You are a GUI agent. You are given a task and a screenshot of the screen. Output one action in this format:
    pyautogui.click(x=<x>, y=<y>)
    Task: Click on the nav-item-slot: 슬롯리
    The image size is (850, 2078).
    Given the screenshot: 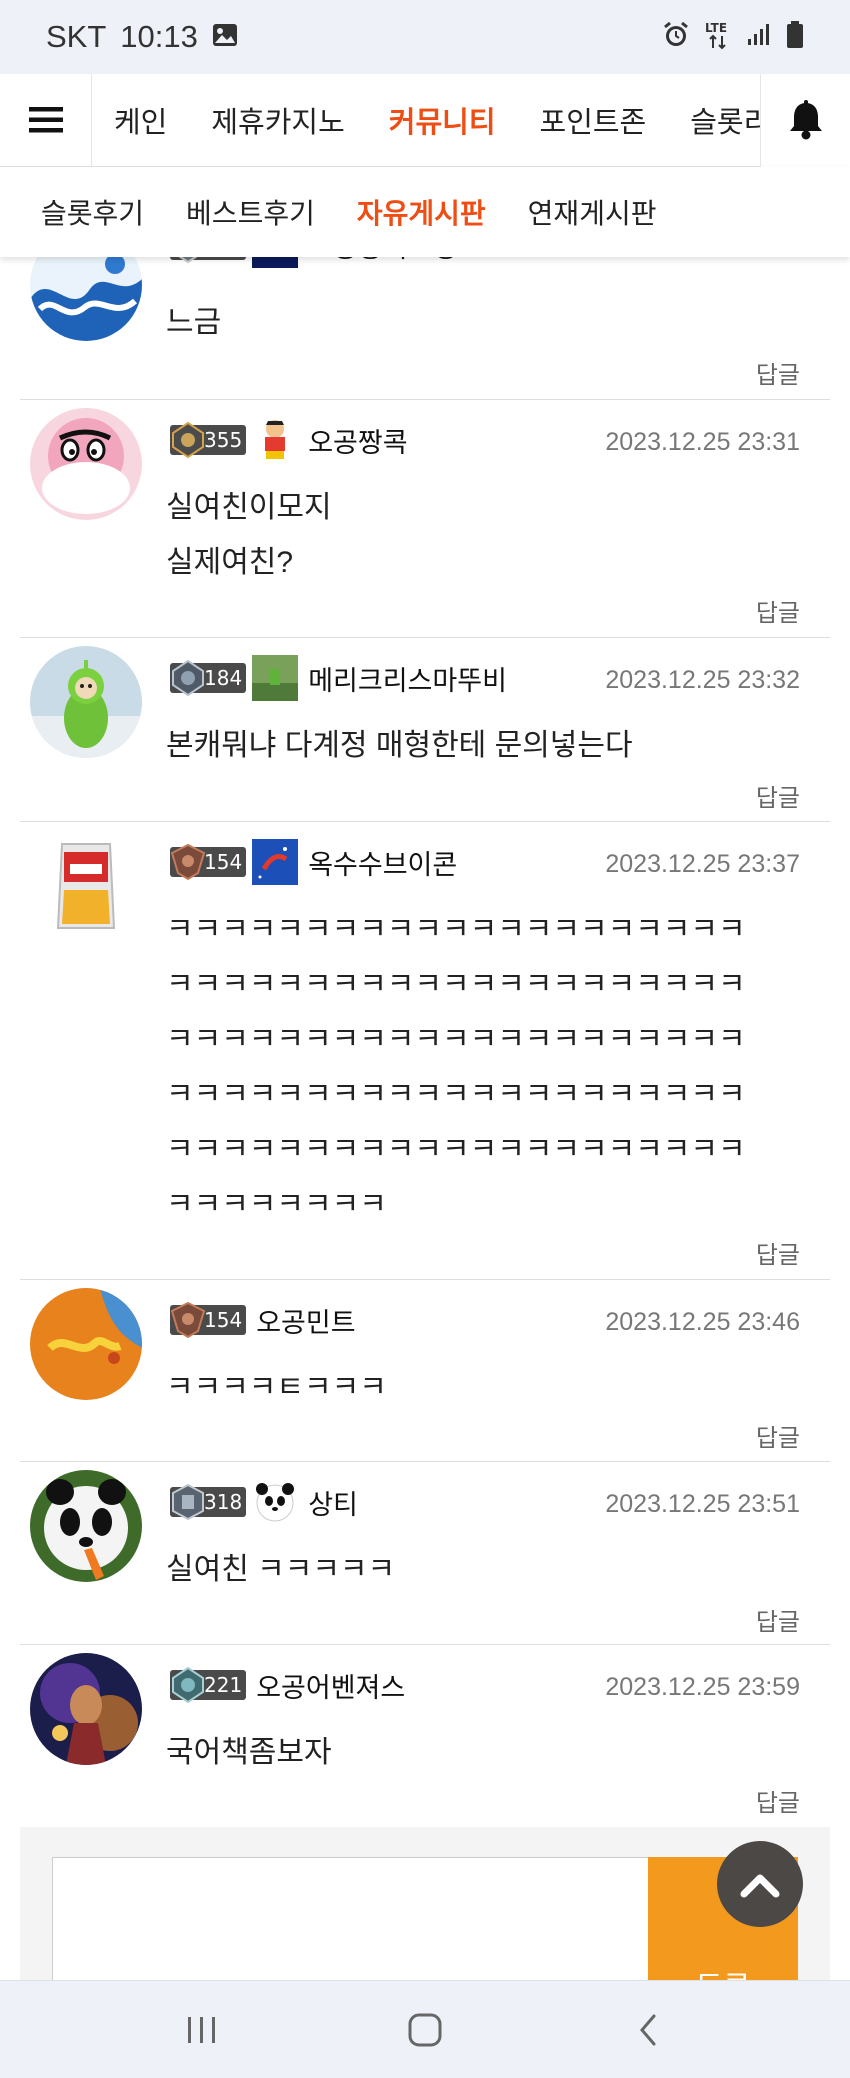 What is the action you would take?
    pyautogui.click(x=714, y=120)
    